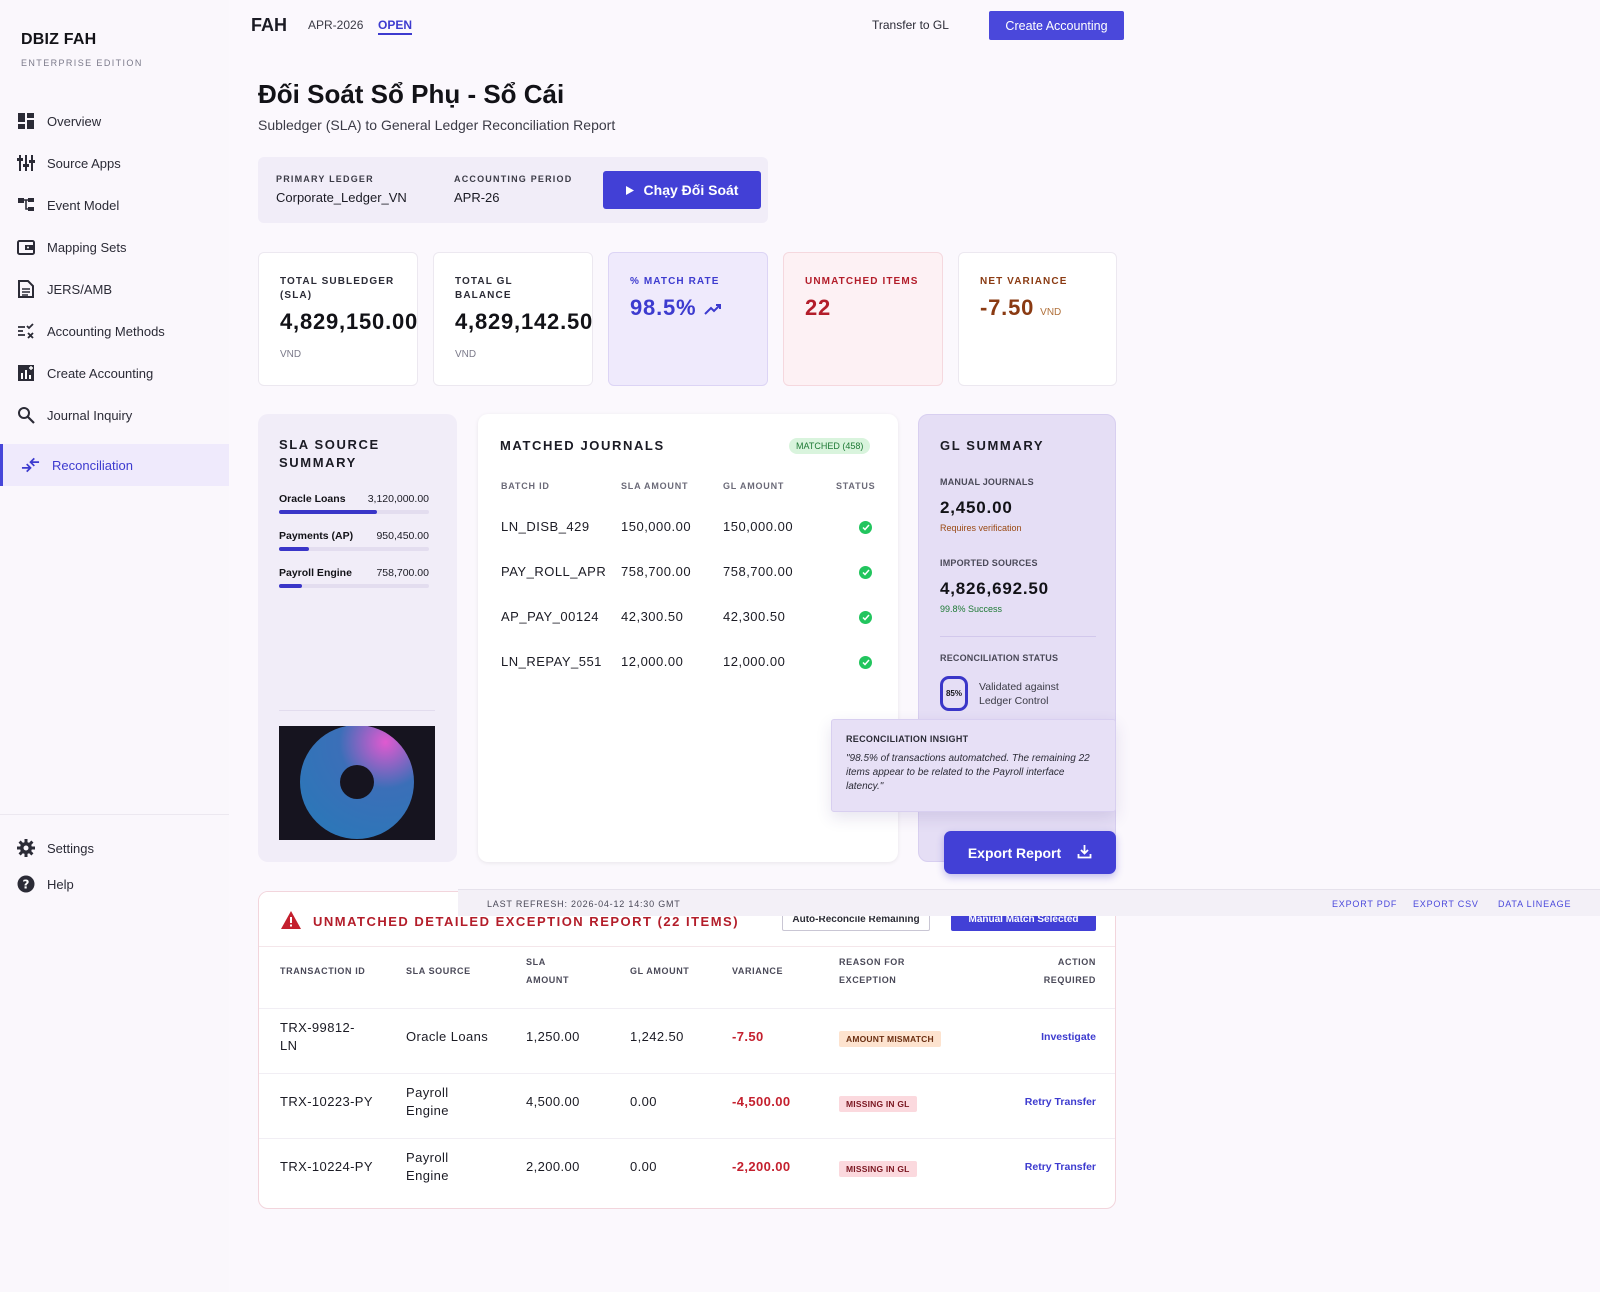  What do you see at coordinates (761, 1166) in the screenshot?
I see `variance: -2,200.00` at bounding box center [761, 1166].